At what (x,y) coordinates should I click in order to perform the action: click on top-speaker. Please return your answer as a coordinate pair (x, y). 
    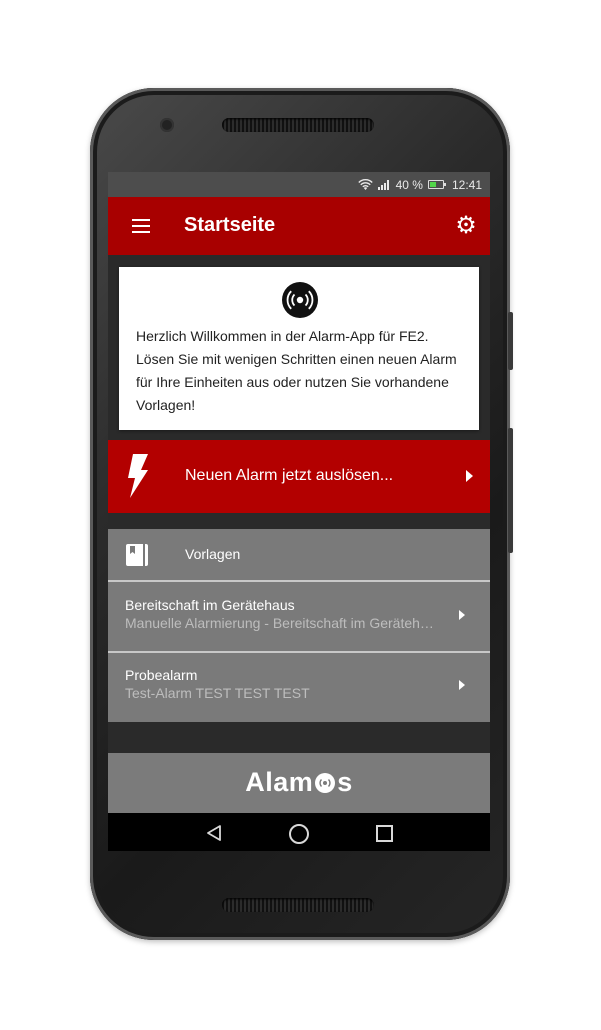
    Looking at the image, I should click on (298, 125).